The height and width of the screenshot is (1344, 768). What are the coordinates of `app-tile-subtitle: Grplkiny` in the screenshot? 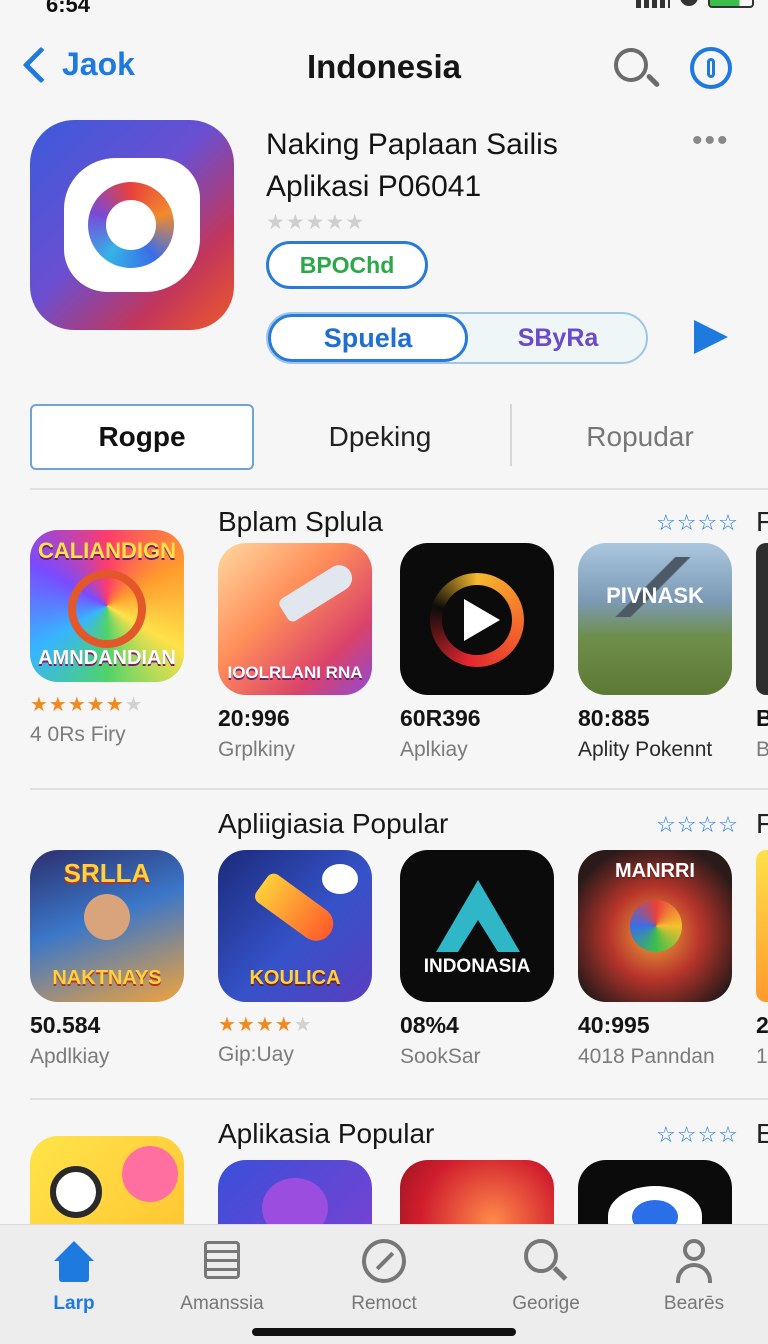 It's located at (257, 749).